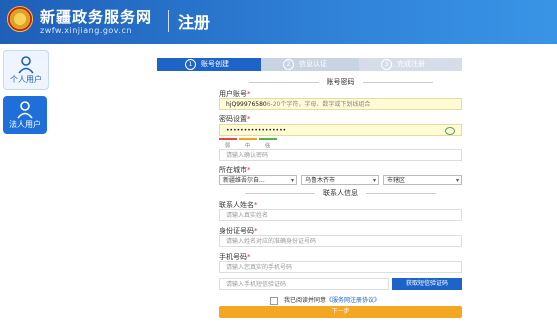 The width and height of the screenshot is (557, 333). I want to click on emblem-icon, so click(20, 19).